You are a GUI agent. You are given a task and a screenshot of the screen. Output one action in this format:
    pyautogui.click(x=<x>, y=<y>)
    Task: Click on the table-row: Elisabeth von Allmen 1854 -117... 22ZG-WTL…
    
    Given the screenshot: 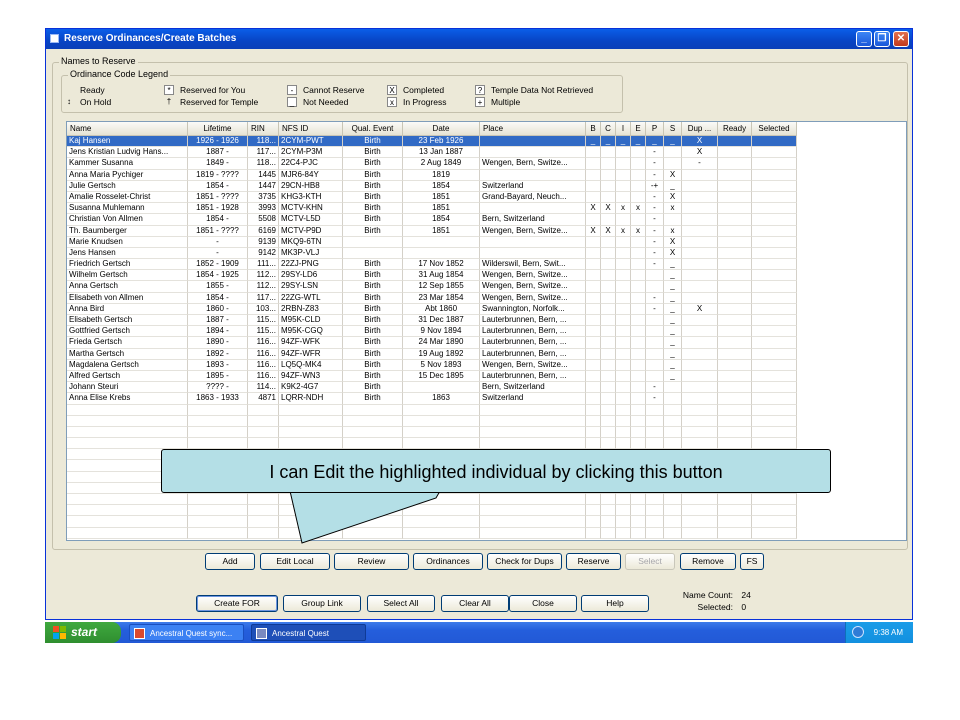 What is the action you would take?
    pyautogui.click(x=432, y=298)
    